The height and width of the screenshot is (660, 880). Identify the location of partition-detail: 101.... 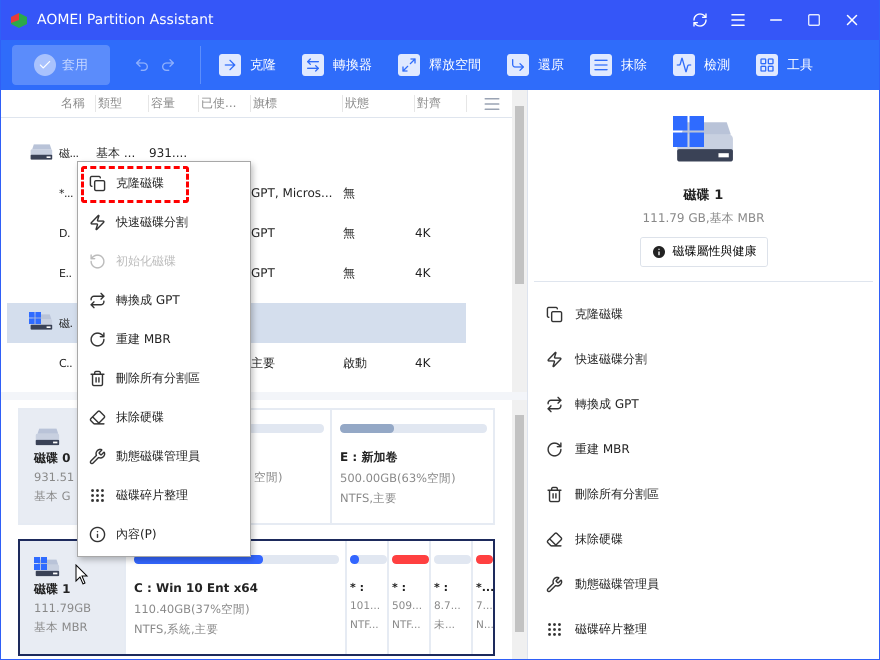
(365, 607).